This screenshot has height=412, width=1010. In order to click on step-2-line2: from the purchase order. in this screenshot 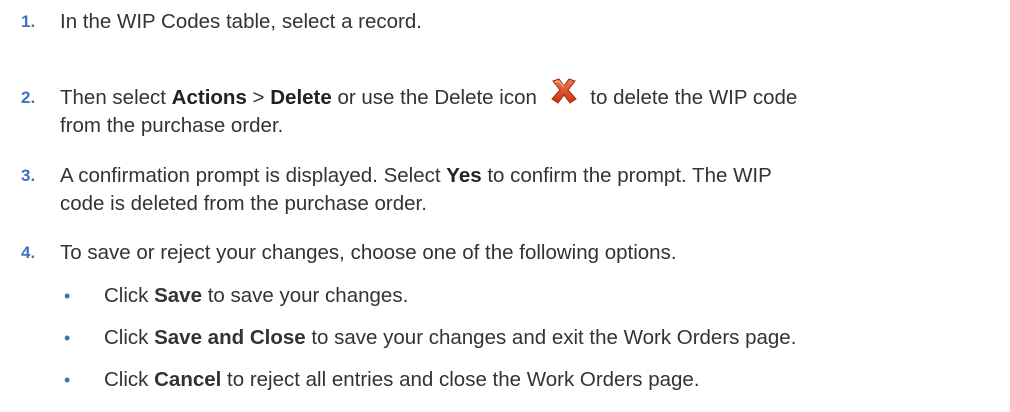, I will do `click(172, 125)`.